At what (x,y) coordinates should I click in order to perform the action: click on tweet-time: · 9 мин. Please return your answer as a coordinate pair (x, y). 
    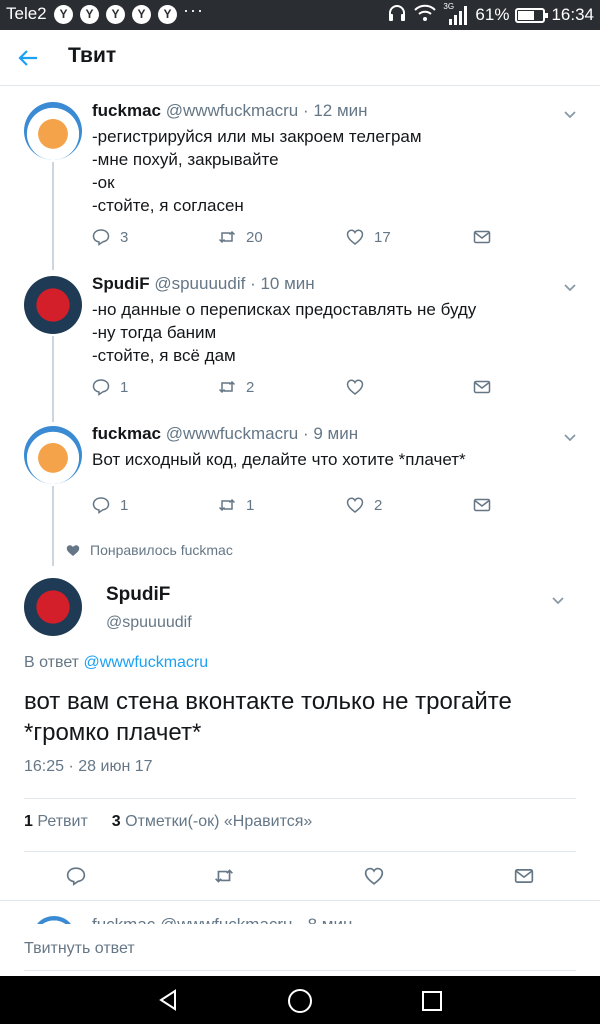
    Looking at the image, I should click on (330, 433).